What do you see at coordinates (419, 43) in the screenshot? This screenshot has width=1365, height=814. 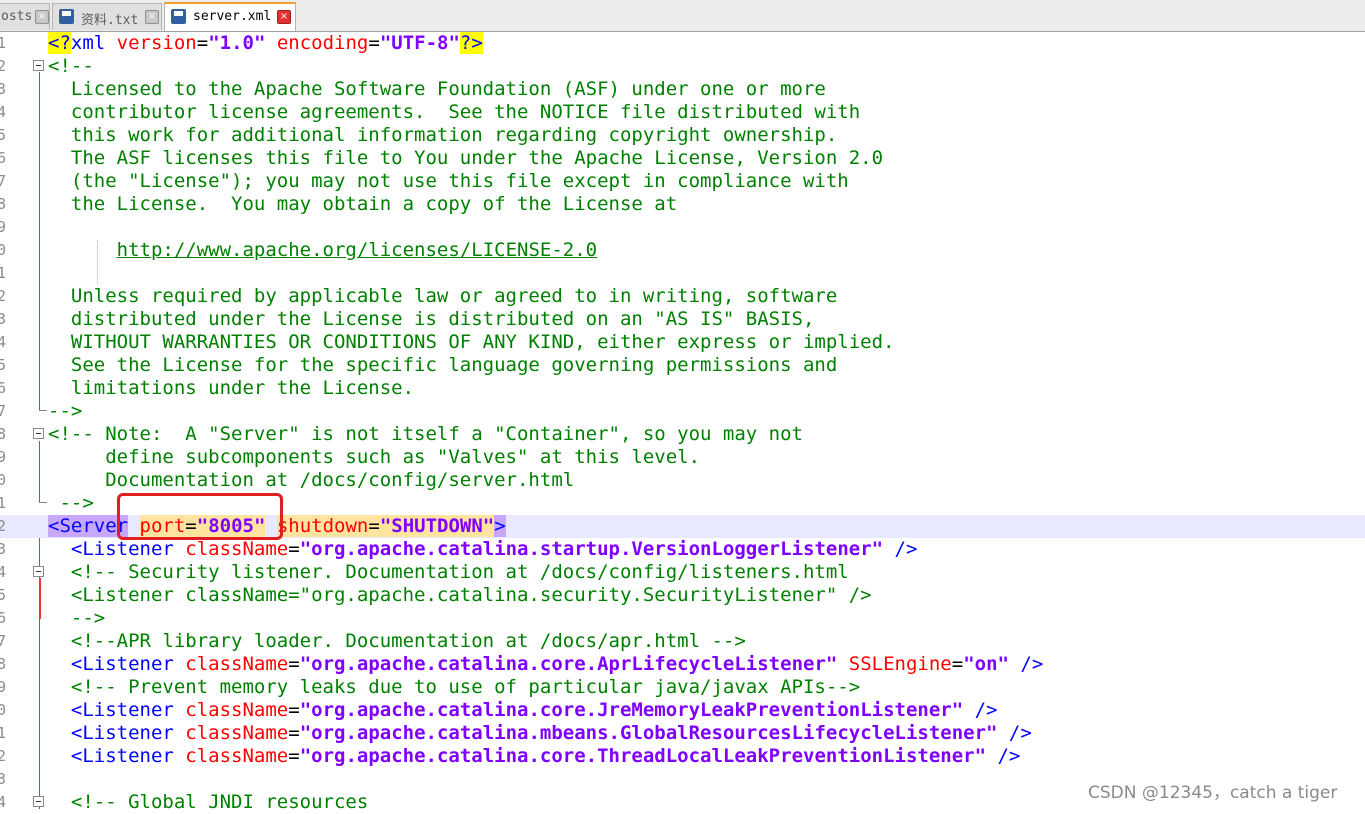 I see `code-token: "UTF-8"` at bounding box center [419, 43].